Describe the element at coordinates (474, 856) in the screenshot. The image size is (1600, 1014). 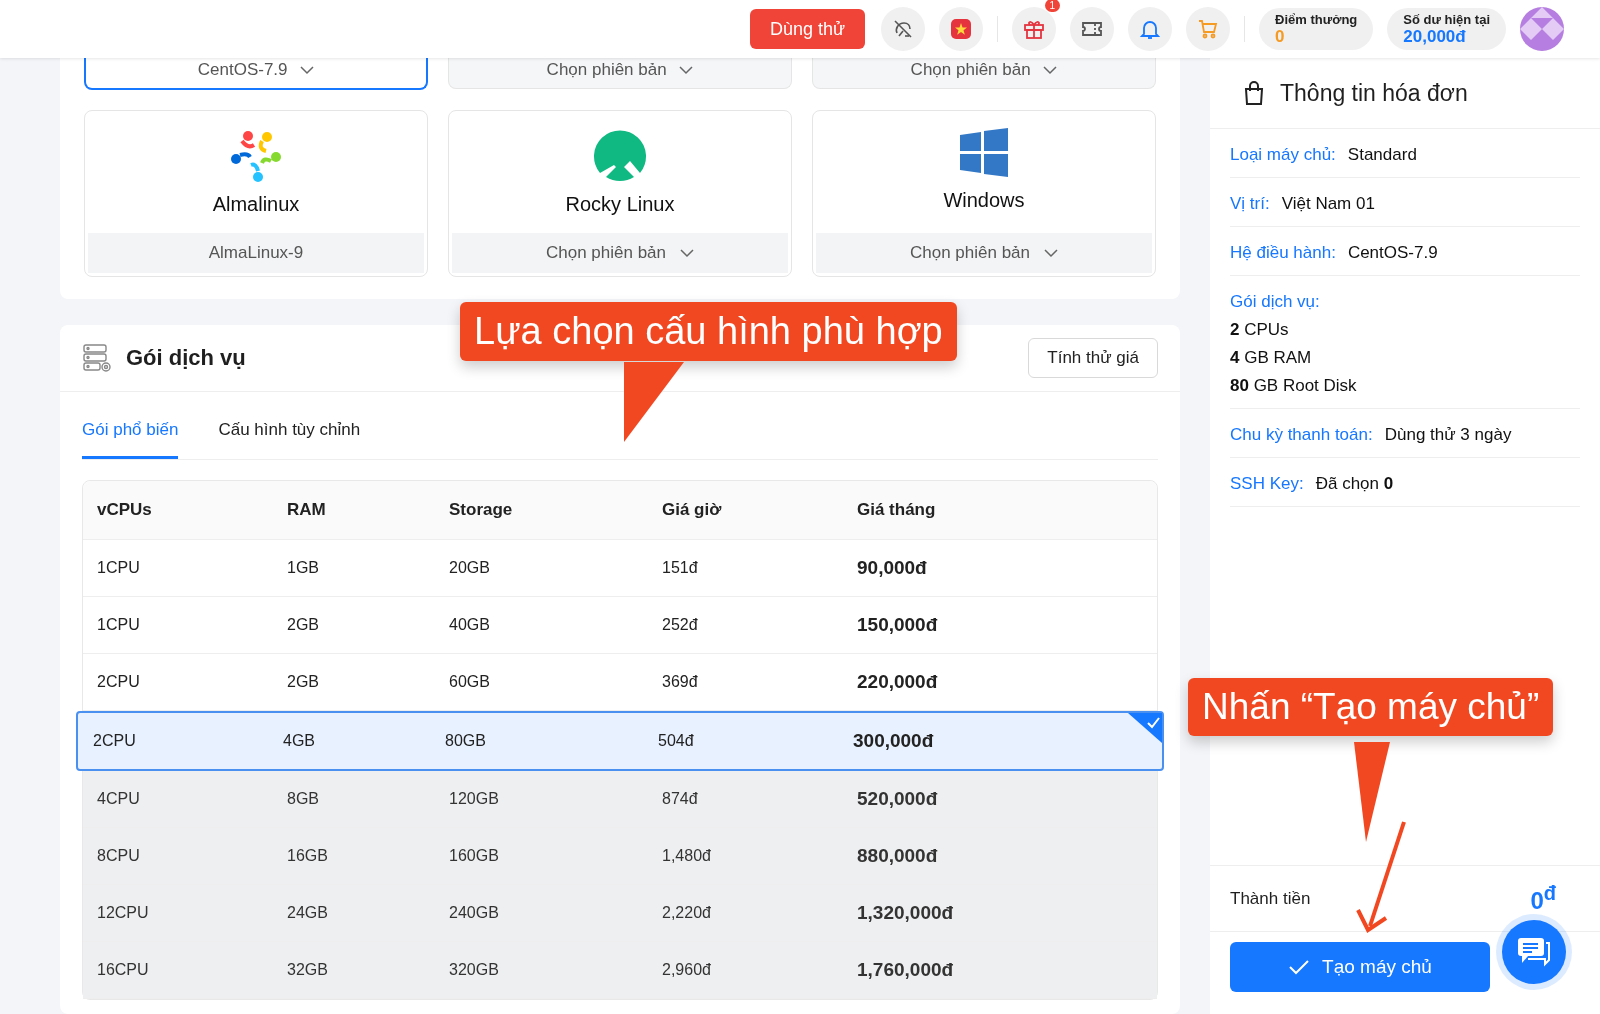
I see `table-cell-text: 160GB` at that location.